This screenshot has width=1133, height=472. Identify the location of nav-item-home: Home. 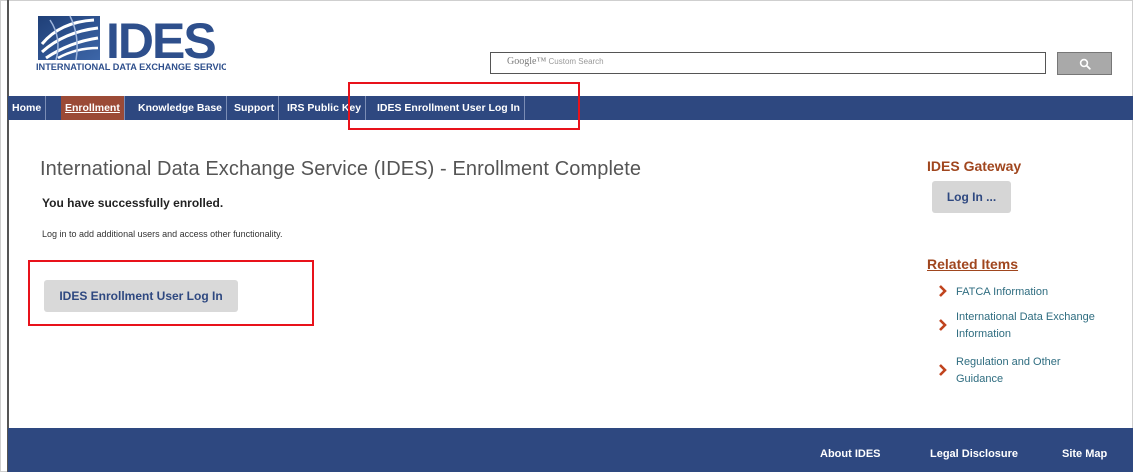
(27, 108).